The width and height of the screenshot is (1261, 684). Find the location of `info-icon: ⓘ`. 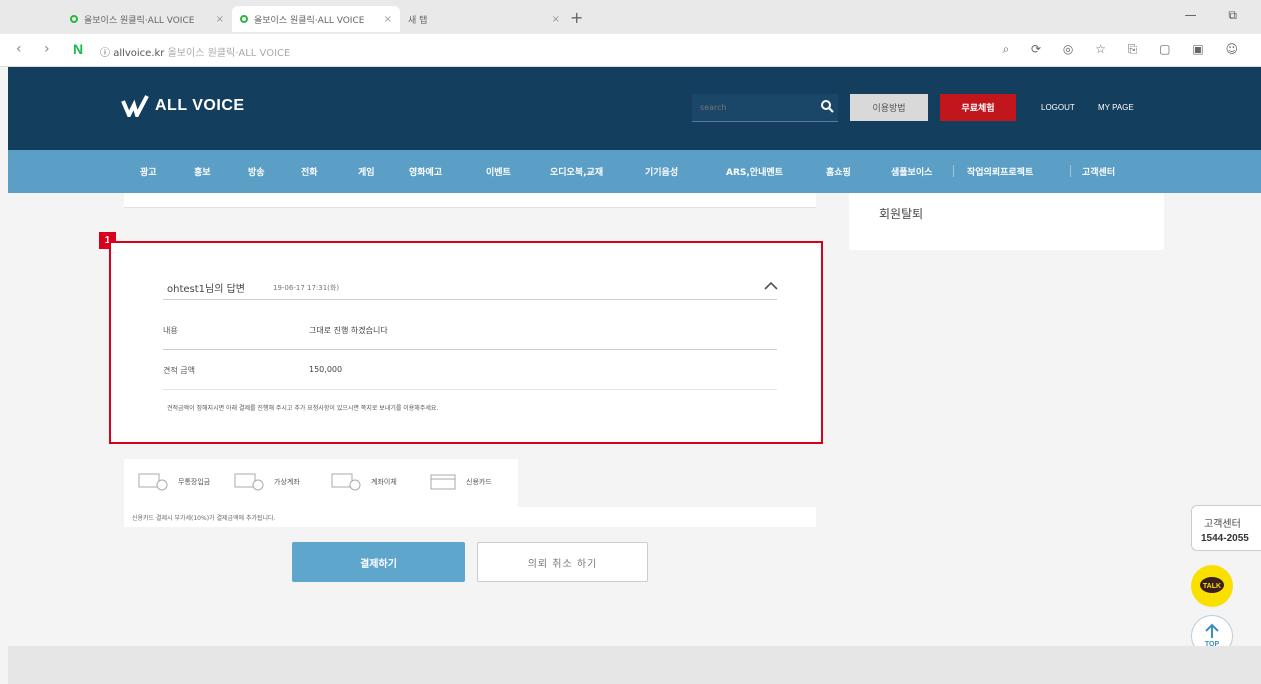

info-icon: ⓘ is located at coordinates (107, 53).